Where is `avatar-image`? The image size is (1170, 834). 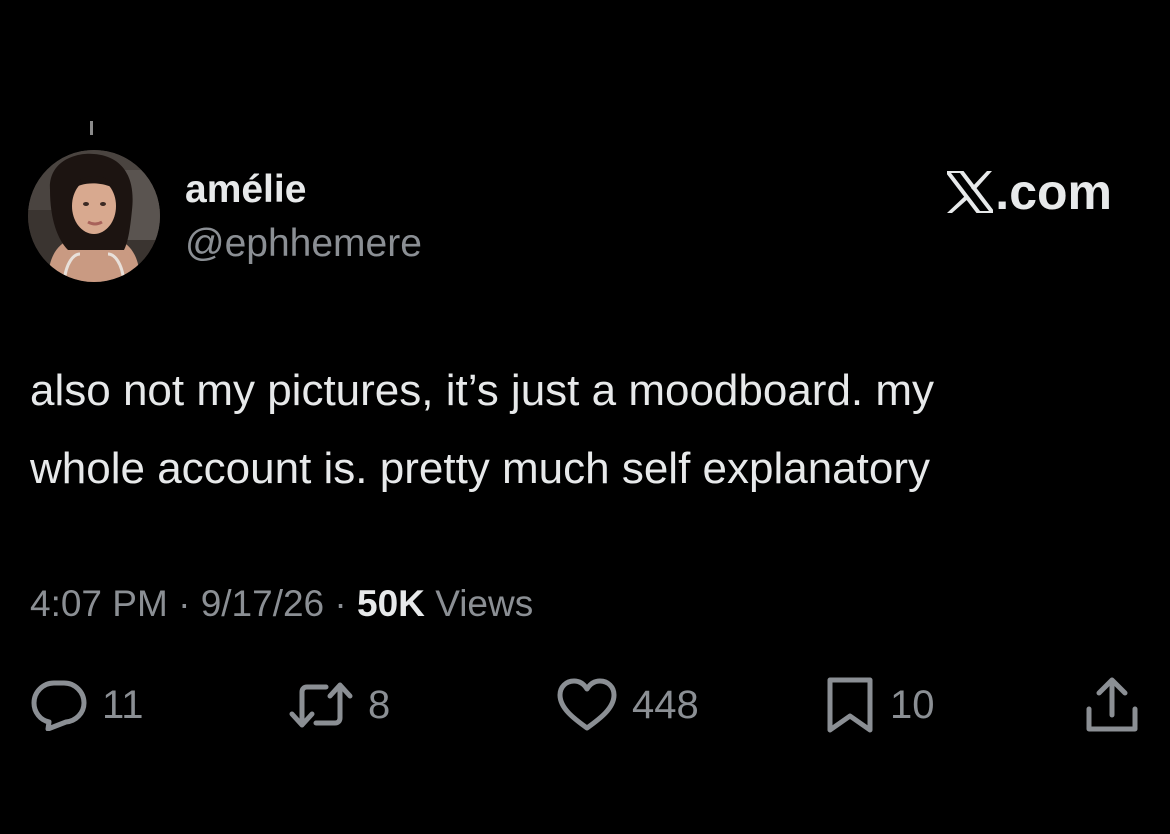 avatar-image is located at coordinates (94, 216).